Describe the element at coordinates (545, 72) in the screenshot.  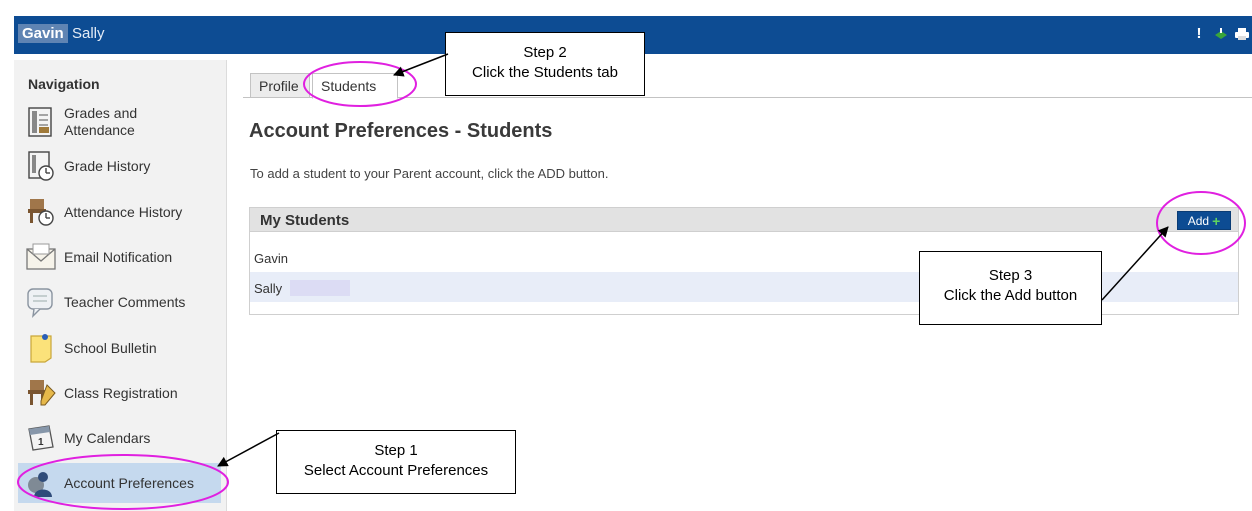
I see `callout-step-instruction: Click the Students tab` at that location.